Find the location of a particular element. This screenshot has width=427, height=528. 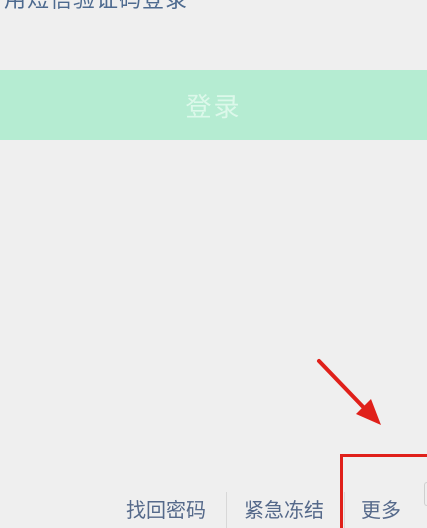

login-button: 登录 is located at coordinates (213, 105).